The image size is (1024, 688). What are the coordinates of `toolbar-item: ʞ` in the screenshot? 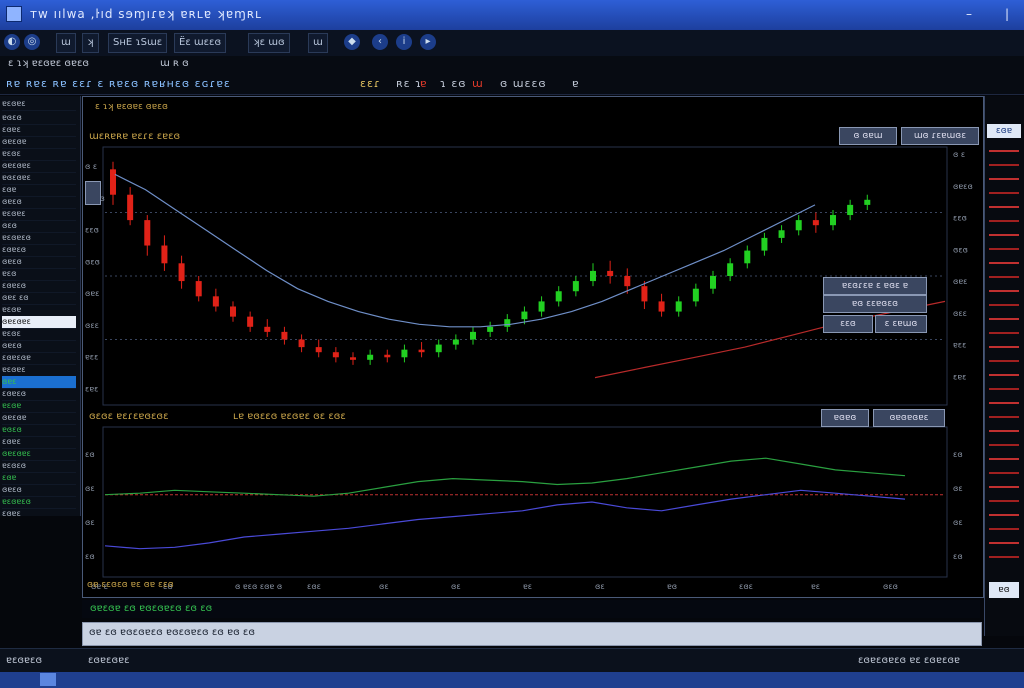 It's located at (90, 43).